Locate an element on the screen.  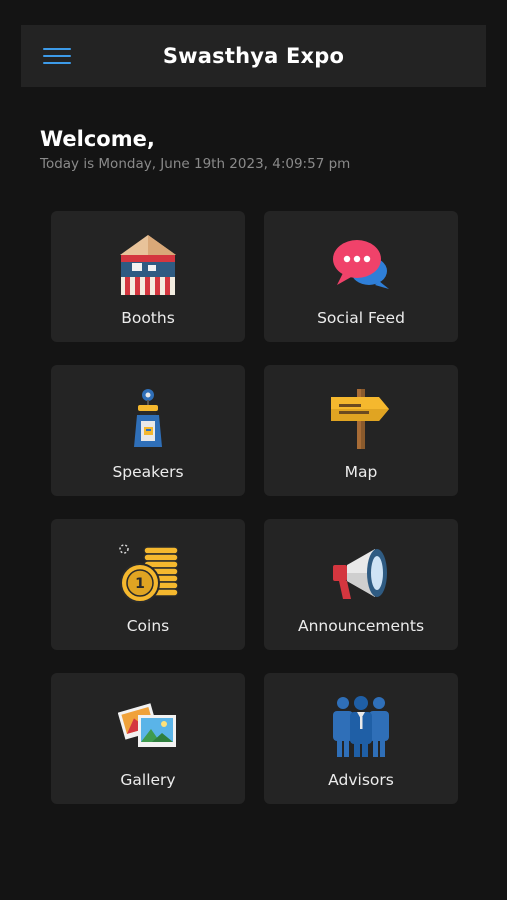
chat-bubbles-icon is located at coordinates (361, 264).